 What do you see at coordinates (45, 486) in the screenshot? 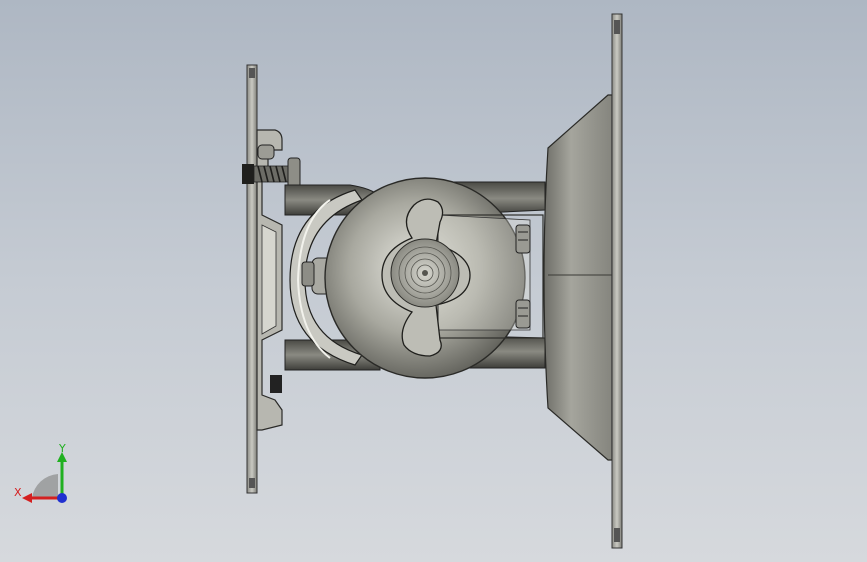
I see `triad-plane-icon` at bounding box center [45, 486].